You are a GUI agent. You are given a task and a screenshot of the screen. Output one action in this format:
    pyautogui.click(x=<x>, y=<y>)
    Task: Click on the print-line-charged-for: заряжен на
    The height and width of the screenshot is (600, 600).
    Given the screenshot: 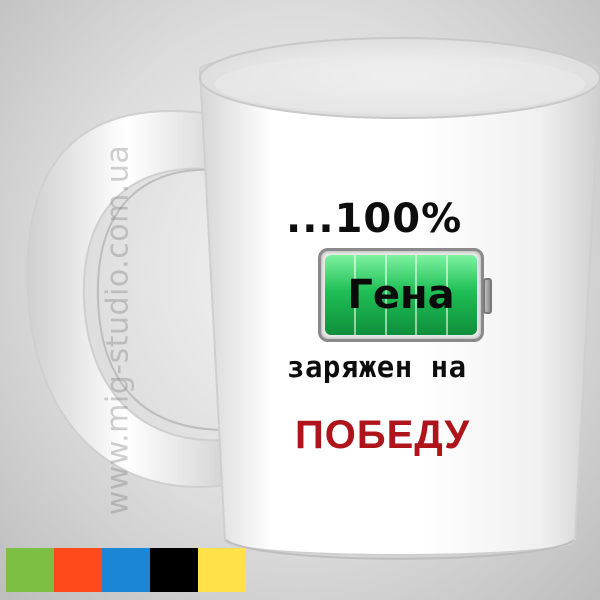 What is the action you would take?
    pyautogui.click(x=377, y=367)
    